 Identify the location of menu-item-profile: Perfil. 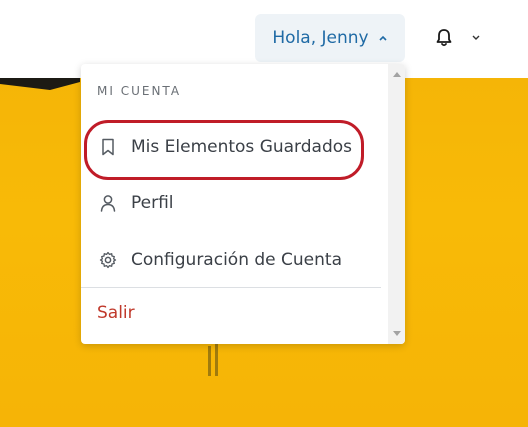
(231, 203).